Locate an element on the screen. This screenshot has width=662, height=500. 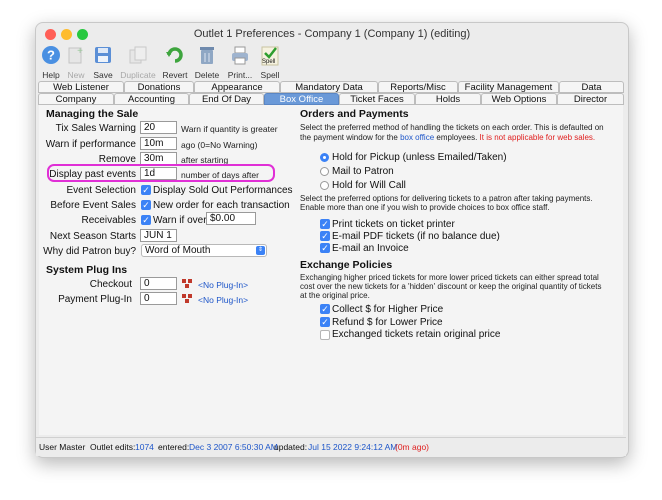
tab-end-of-day: End Of Day is located at coordinates (226, 99).